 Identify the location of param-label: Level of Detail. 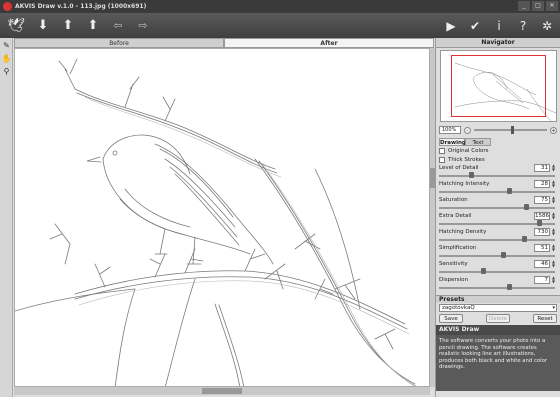
(459, 168).